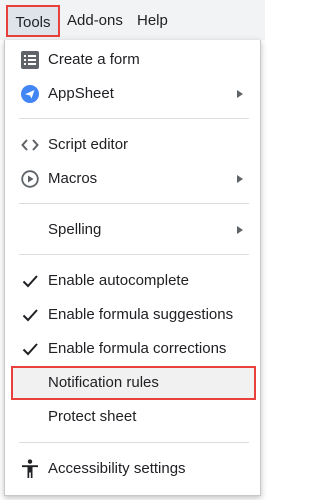 The width and height of the screenshot is (320, 500). Describe the element at coordinates (132, 145) in the screenshot. I see `menu-item-script-editor: Script editor` at that location.